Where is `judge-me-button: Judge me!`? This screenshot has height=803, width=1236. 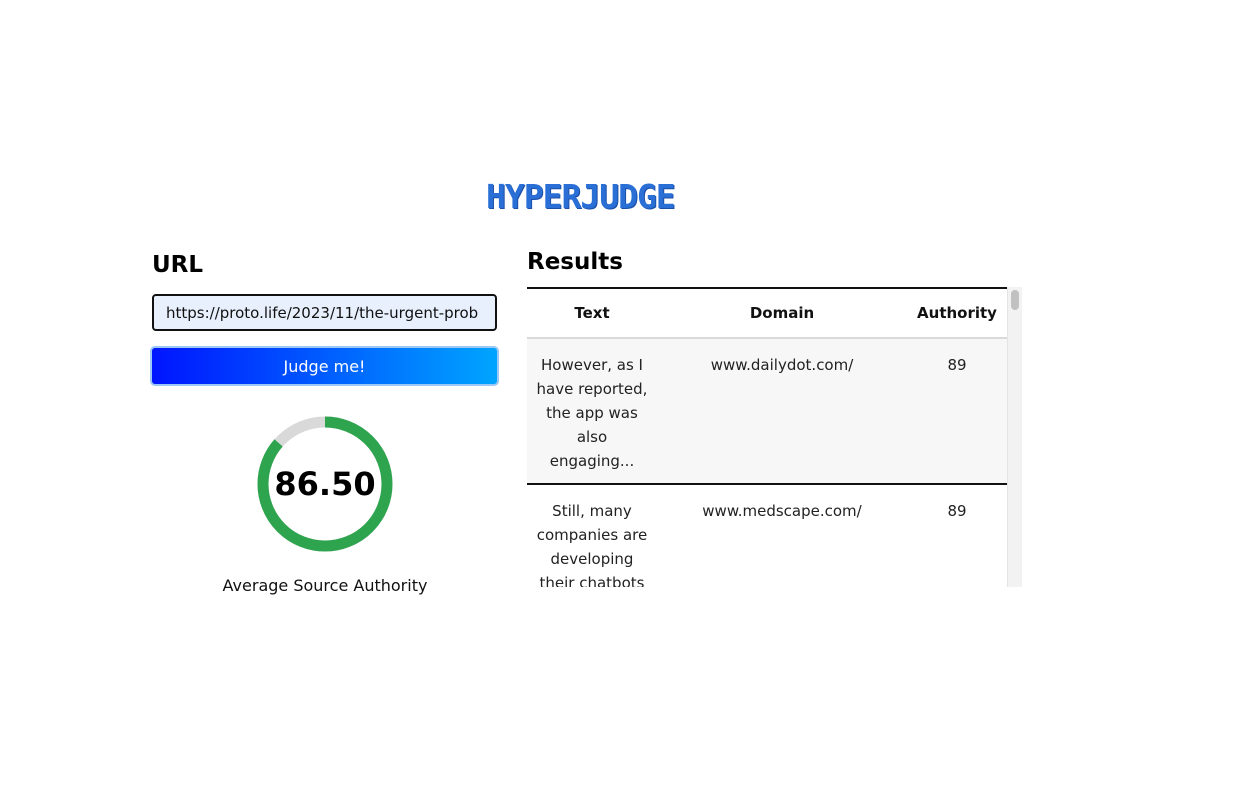 judge-me-button: Judge me! is located at coordinates (324, 366).